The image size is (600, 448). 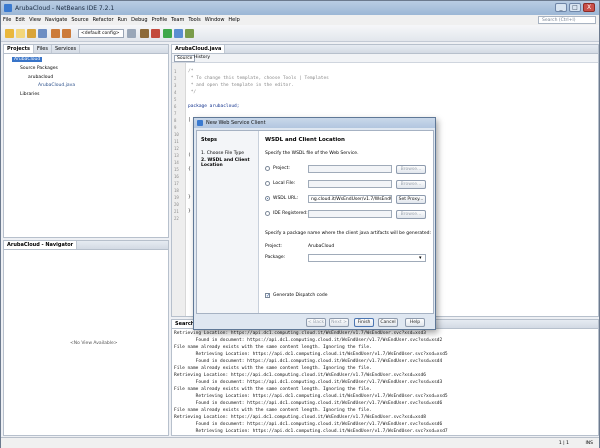 I want to click on generate-dispatch-label: Generate Dispatch code, so click(x=300, y=295).